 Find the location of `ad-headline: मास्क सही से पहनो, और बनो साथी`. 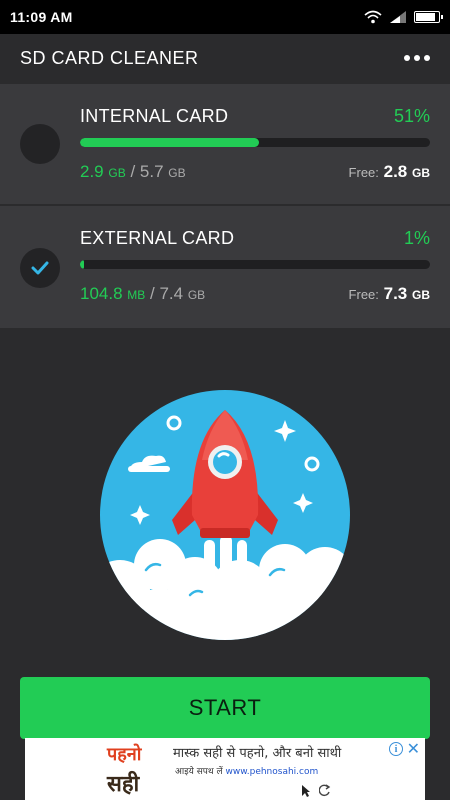

ad-headline: मास्क सही से पहनो, और बनो साथी is located at coordinates (257, 753).